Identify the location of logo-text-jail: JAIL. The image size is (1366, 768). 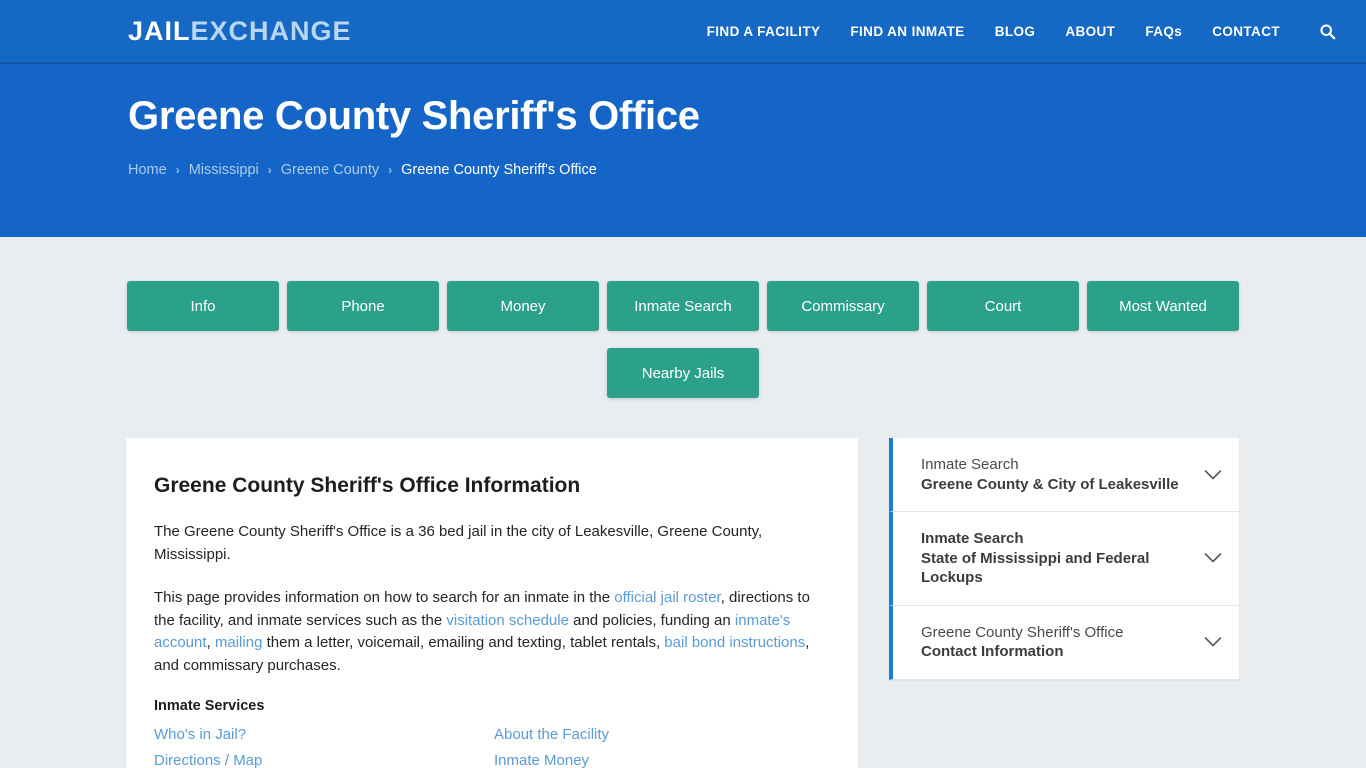
(159, 30).